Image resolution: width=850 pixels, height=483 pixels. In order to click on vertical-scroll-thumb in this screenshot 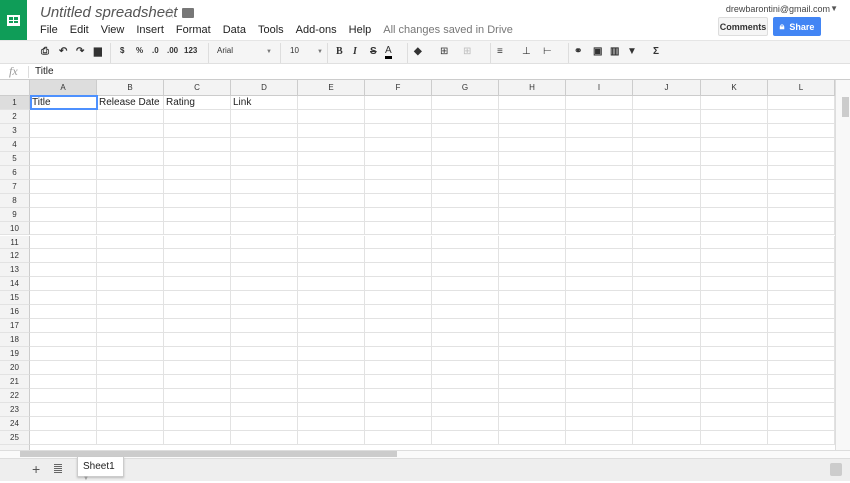, I will do `click(845, 107)`.